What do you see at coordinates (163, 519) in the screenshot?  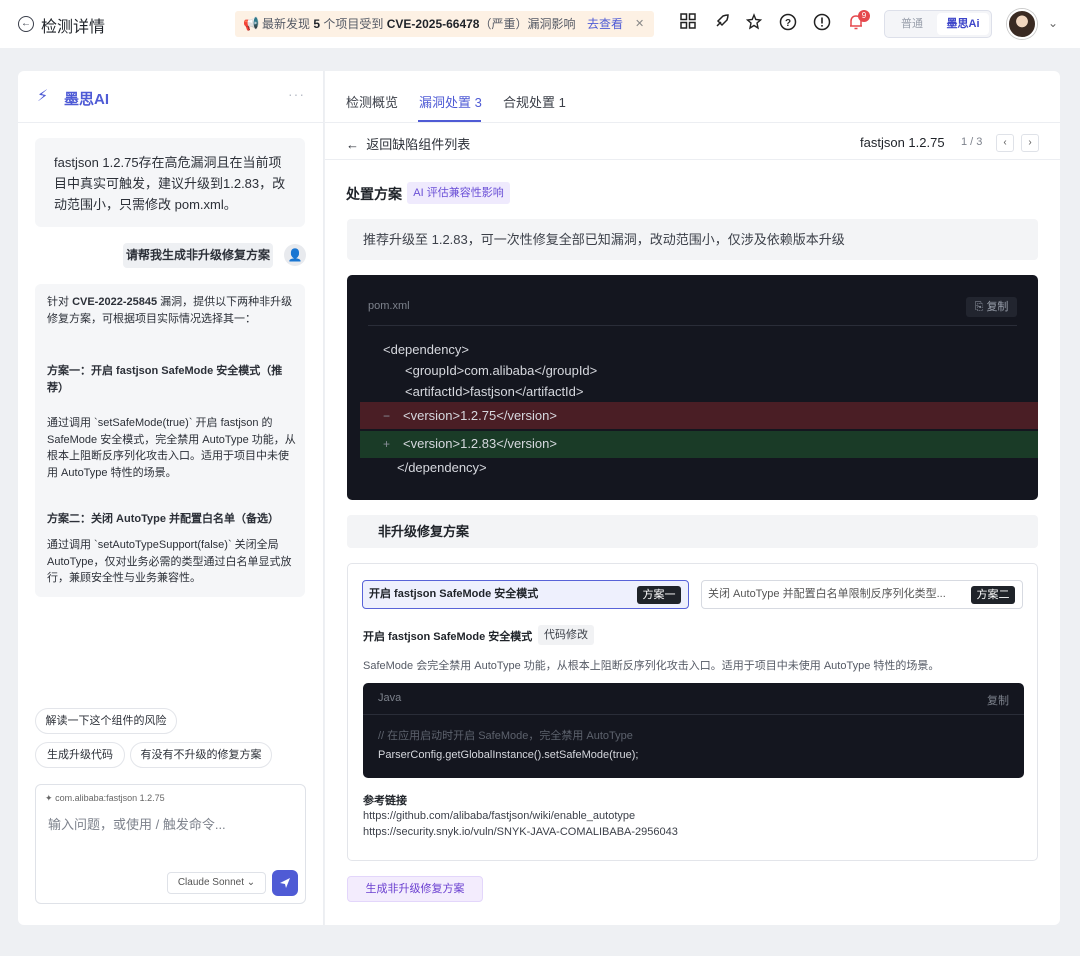 I see `plan2-title: 方案二：关闭 AutoType 并配置白名单（备选）` at bounding box center [163, 519].